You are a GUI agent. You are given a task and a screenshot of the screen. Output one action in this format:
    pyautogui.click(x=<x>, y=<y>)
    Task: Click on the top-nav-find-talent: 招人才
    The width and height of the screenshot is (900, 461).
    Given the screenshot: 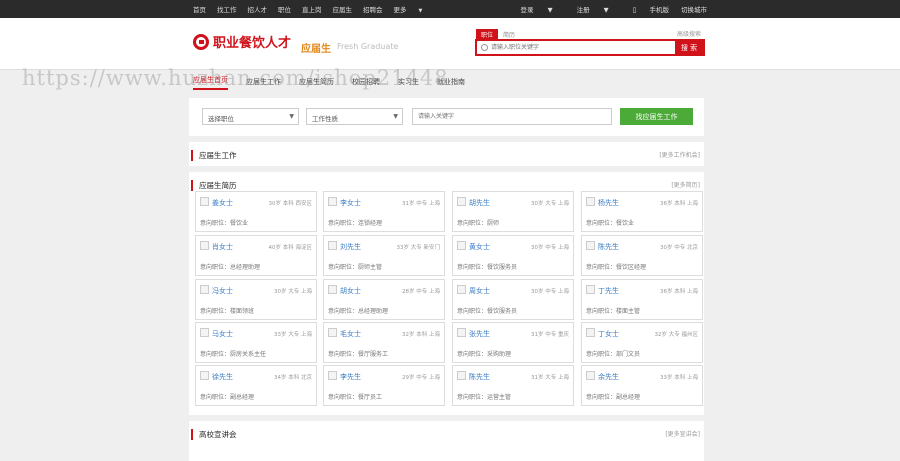 What is the action you would take?
    pyautogui.click(x=258, y=9)
    